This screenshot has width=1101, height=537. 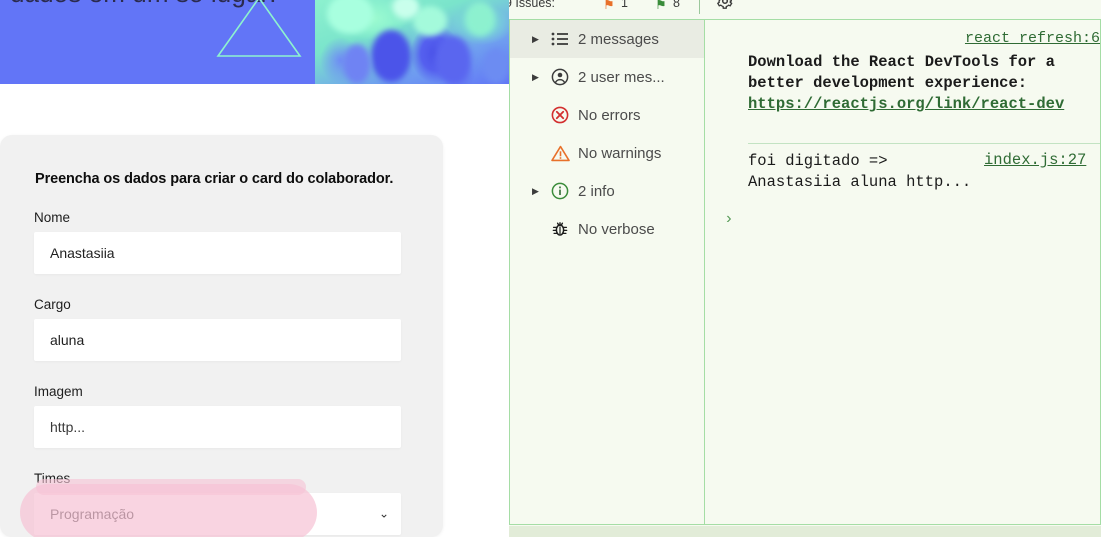 What do you see at coordinates (1032, 38) in the screenshot?
I see `console-source-link-react-refresh: react refresh:6` at bounding box center [1032, 38].